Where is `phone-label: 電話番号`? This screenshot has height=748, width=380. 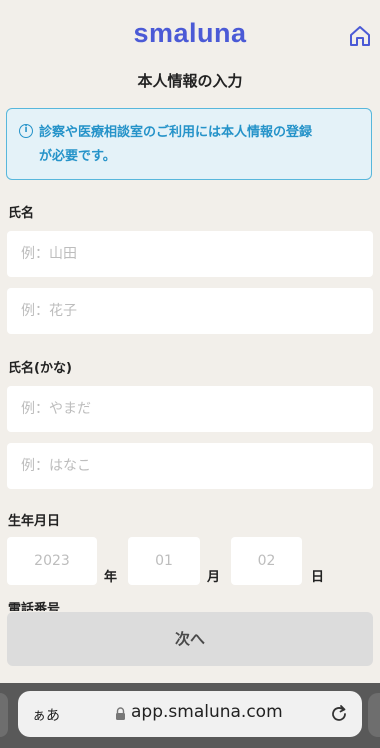 phone-label: 電話番号 is located at coordinates (34, 606).